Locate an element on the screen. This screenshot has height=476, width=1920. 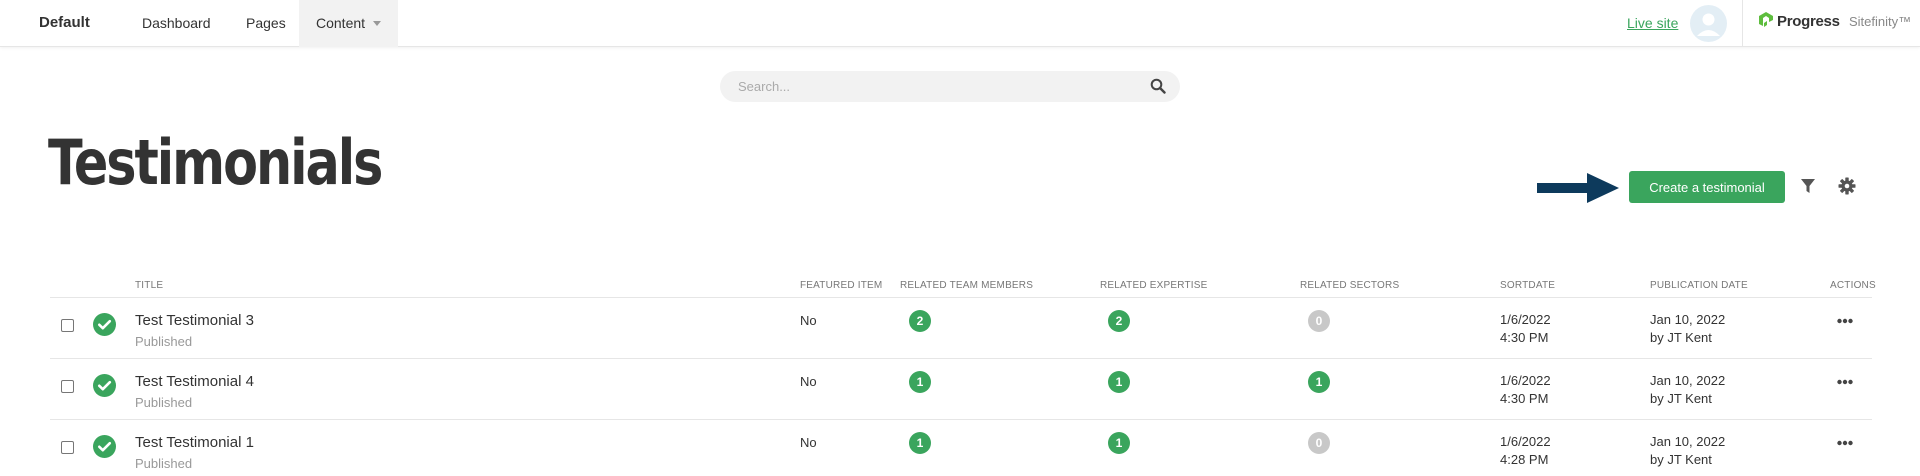
title-cell: Test Testimonial 4 Published is located at coordinates (194, 391).